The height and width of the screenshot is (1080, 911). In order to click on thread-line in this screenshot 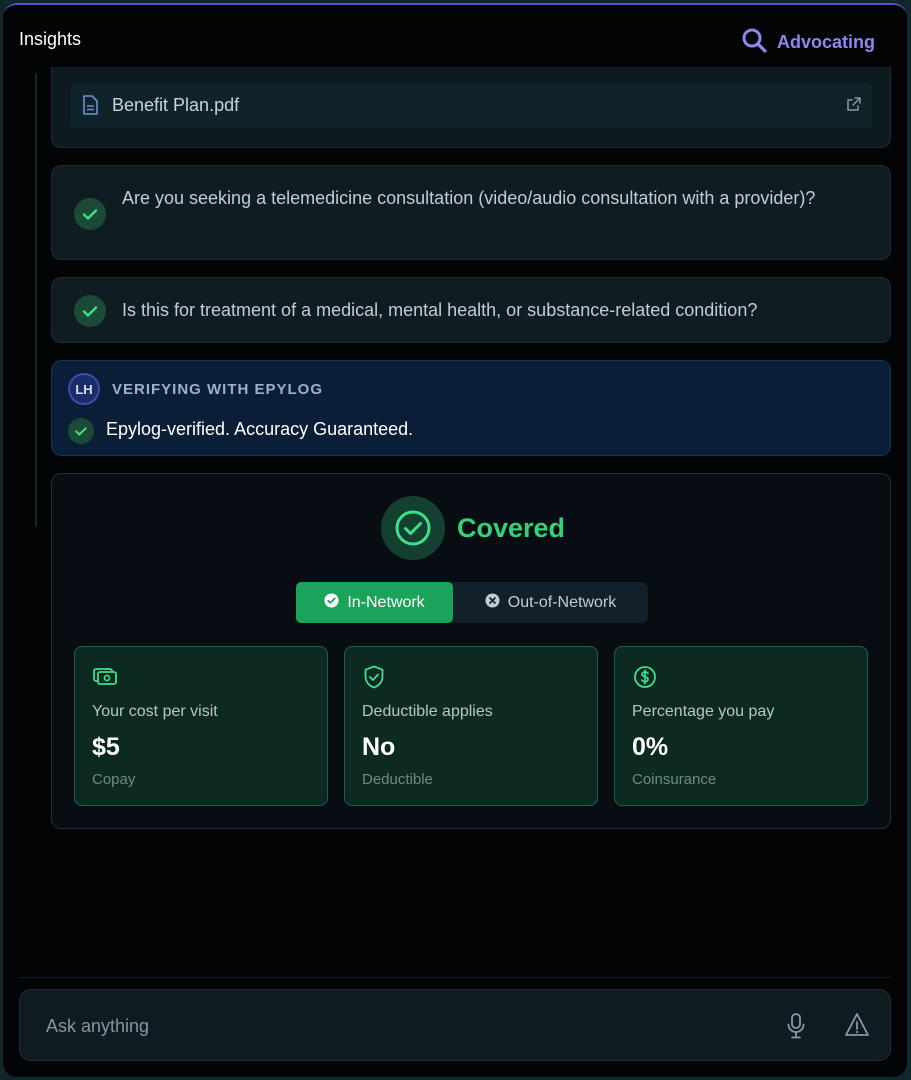, I will do `click(36, 300)`.